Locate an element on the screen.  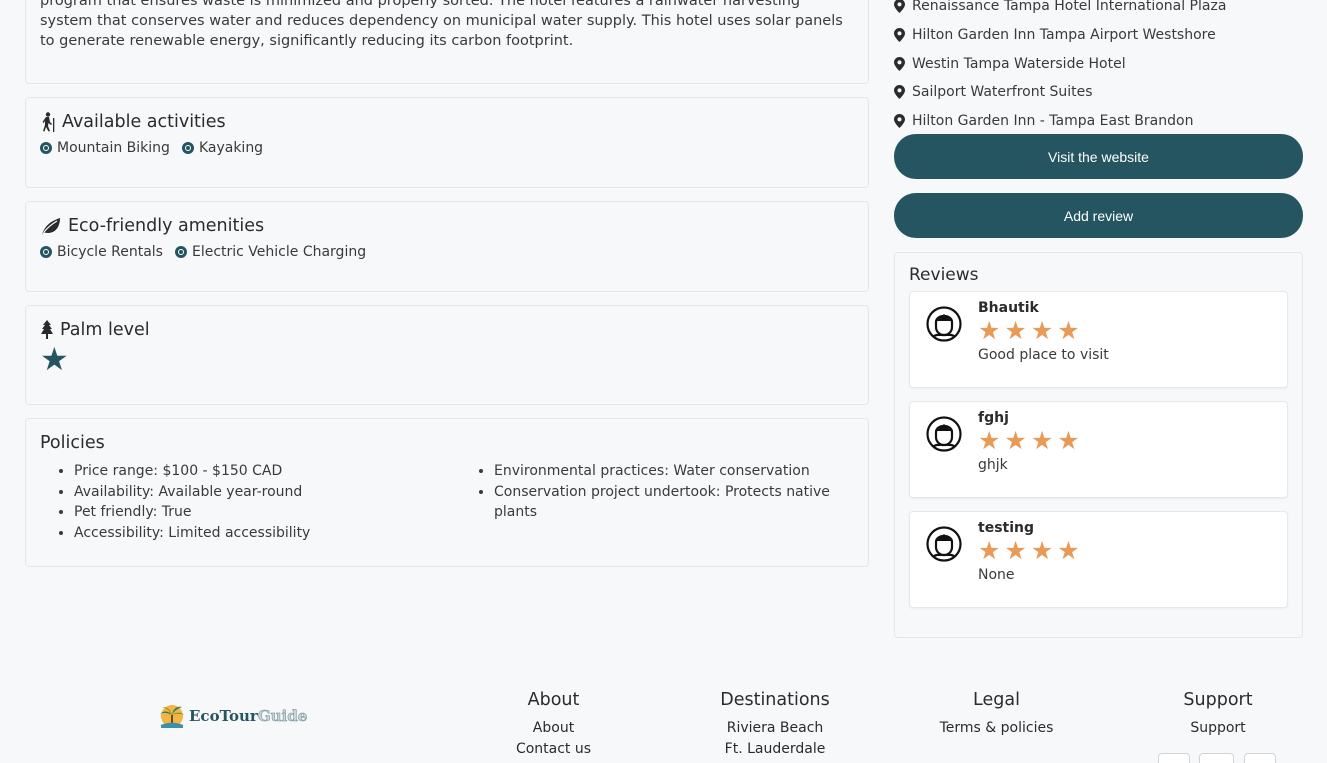
palm-level-card: Palm level ★ is located at coordinates (447, 355).